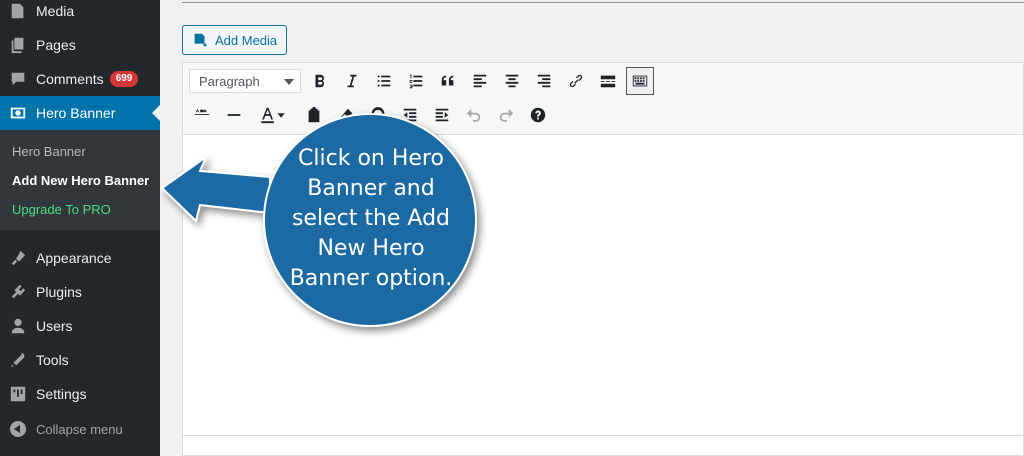 This screenshot has width=1024, height=456. I want to click on submenu-add-new-hero-banner: Add New Hero Banner, so click(80, 180).